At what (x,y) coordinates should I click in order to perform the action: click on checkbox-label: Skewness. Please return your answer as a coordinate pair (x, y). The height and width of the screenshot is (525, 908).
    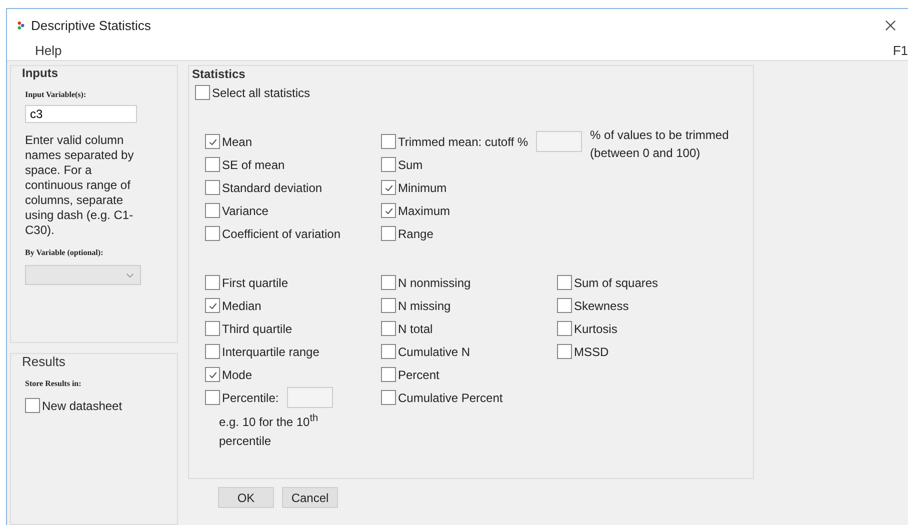
    Looking at the image, I should click on (601, 305).